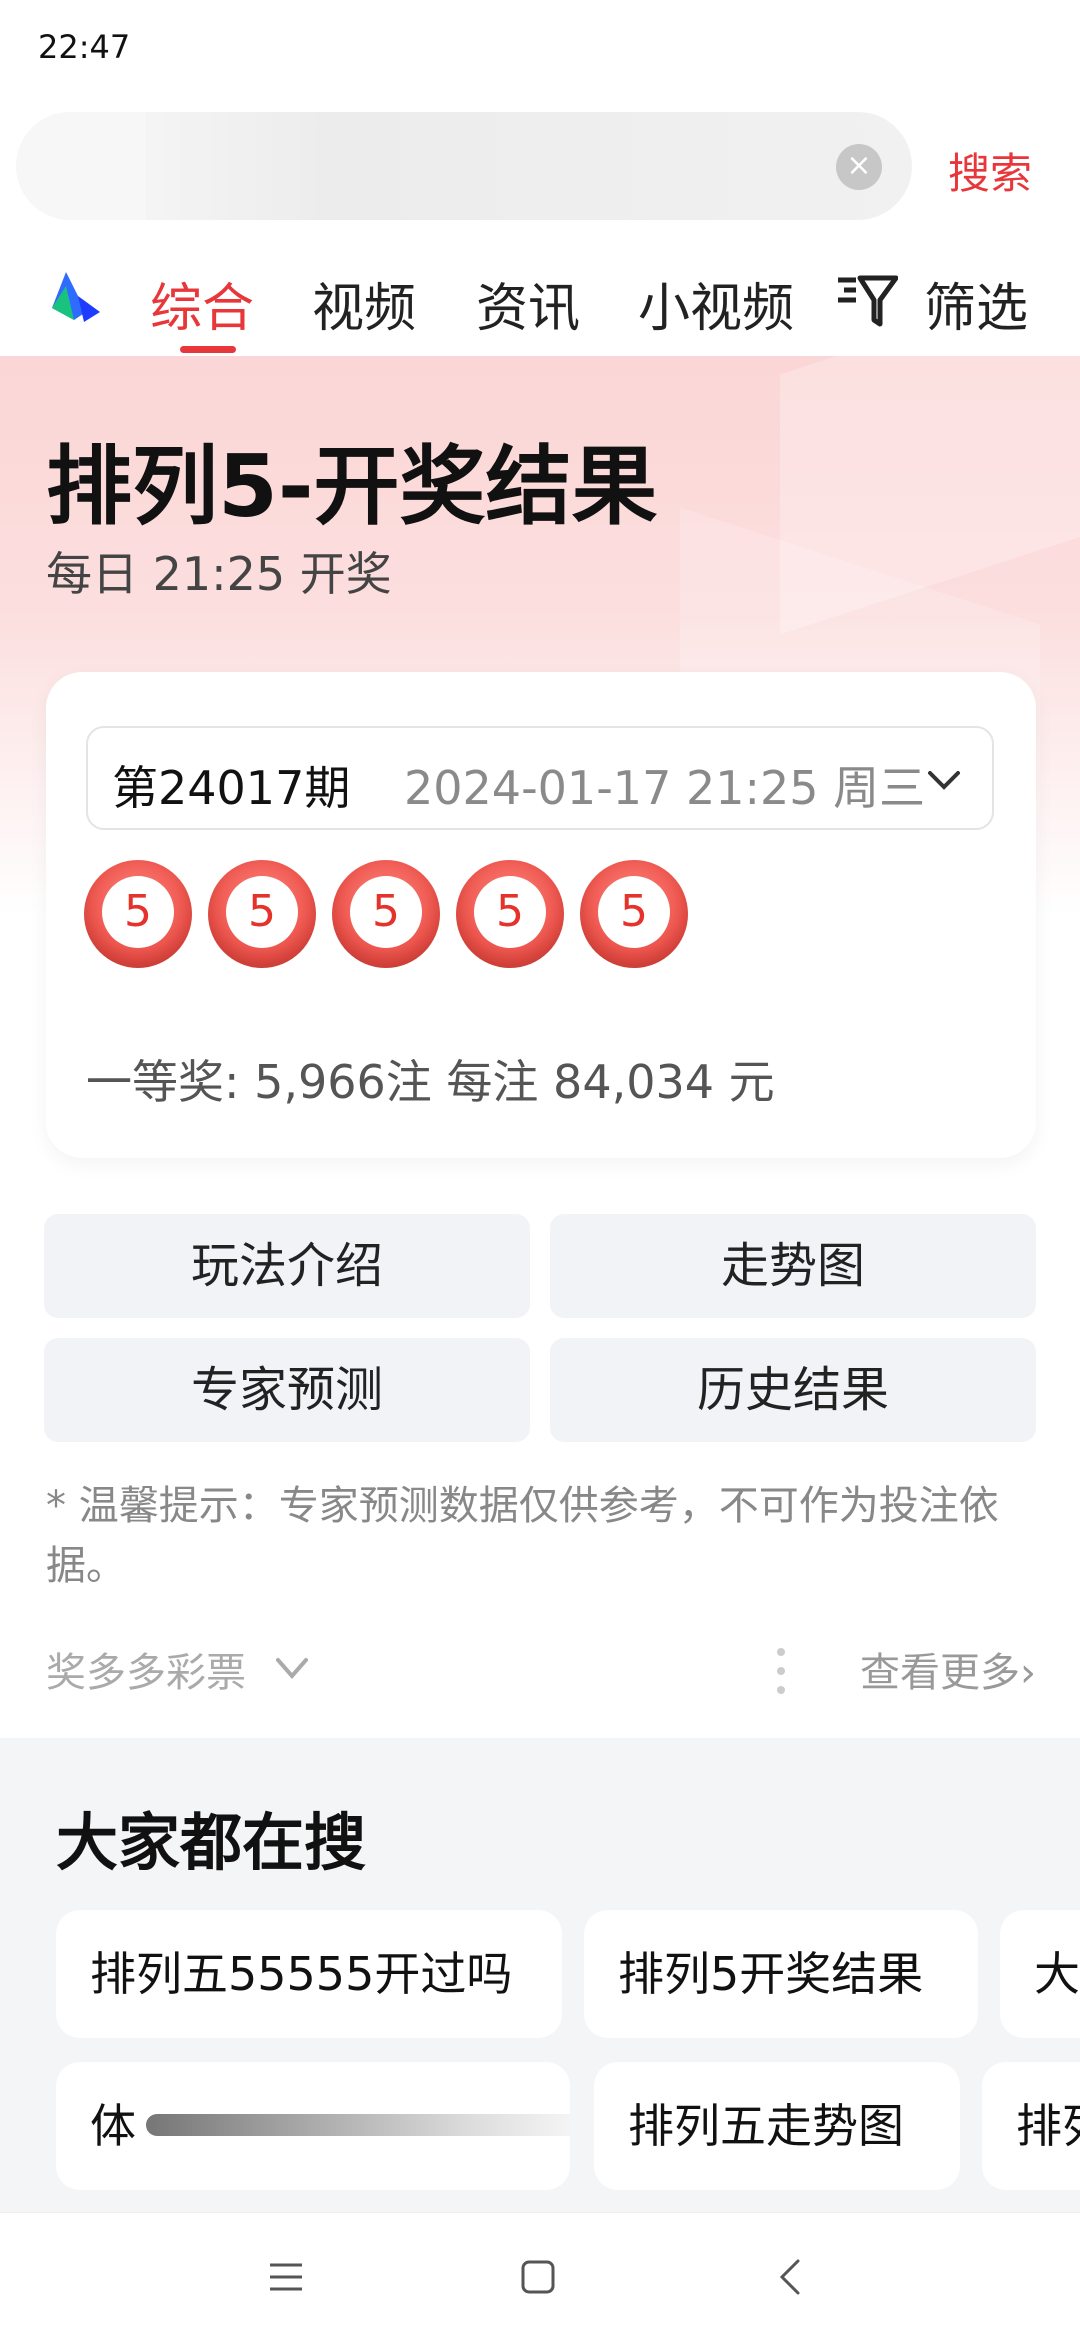 This screenshot has width=1080, height=2341. I want to click on source-name: 奖多多彩票, so click(146, 1669).